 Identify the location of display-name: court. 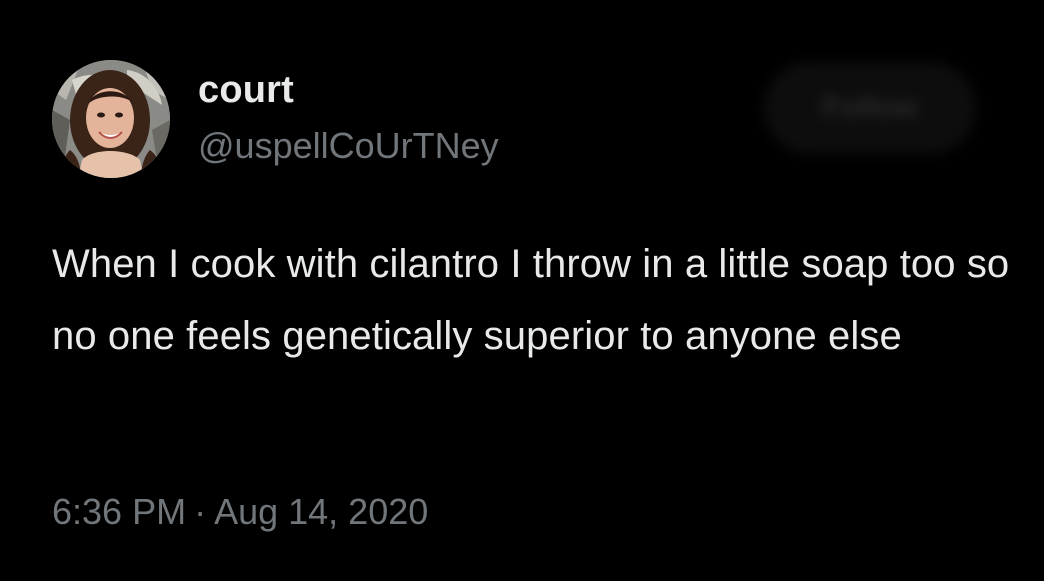
(348, 90).